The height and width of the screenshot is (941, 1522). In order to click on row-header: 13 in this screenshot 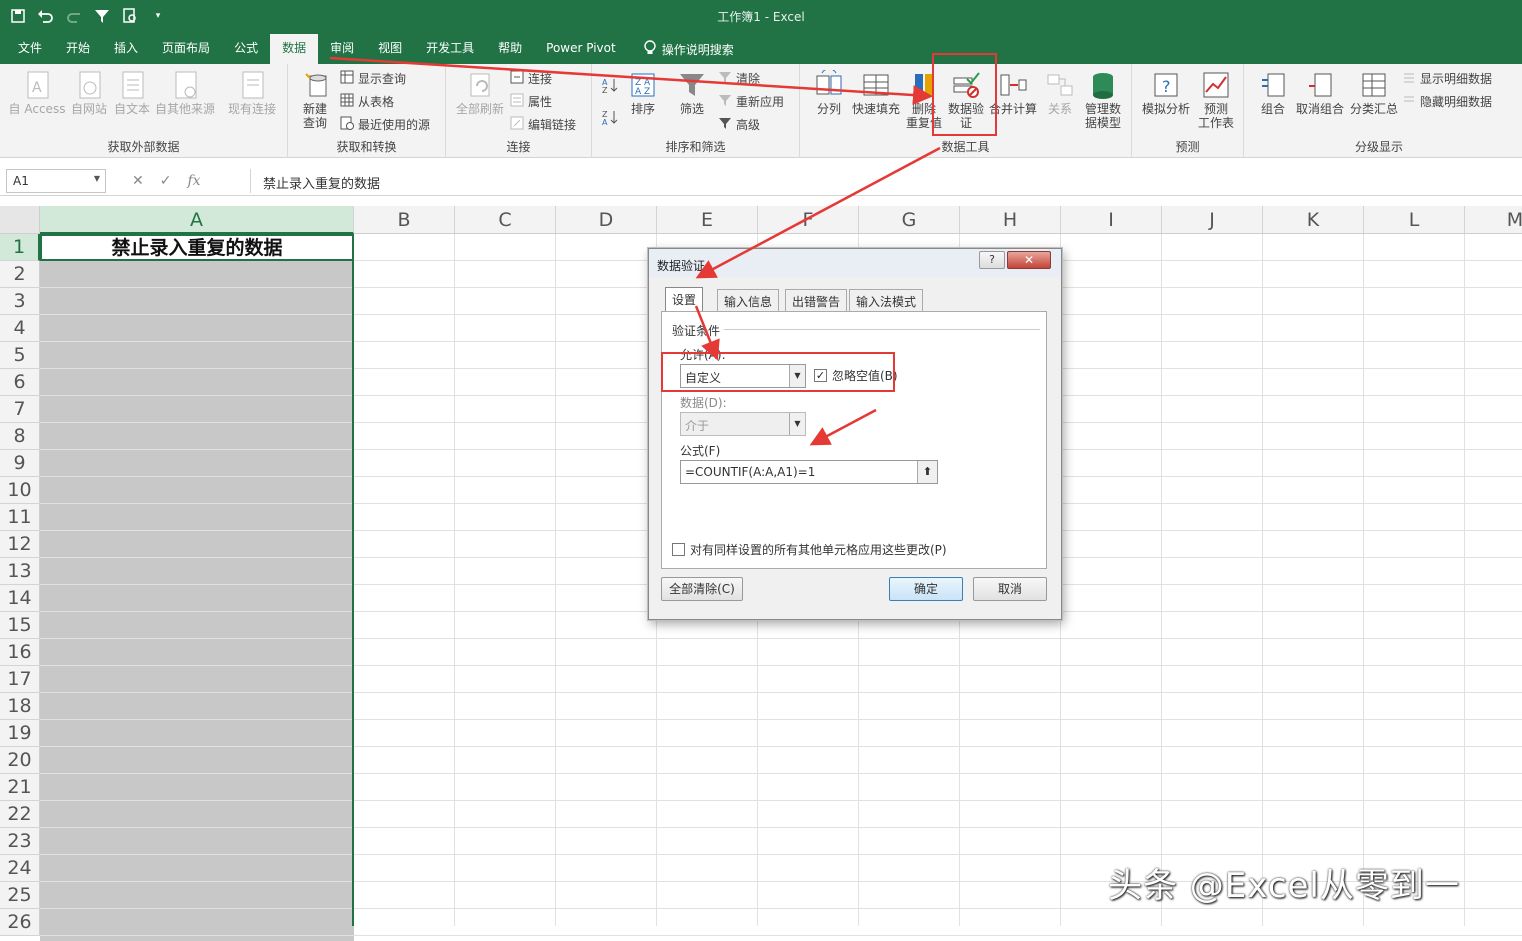, I will do `click(20, 571)`.